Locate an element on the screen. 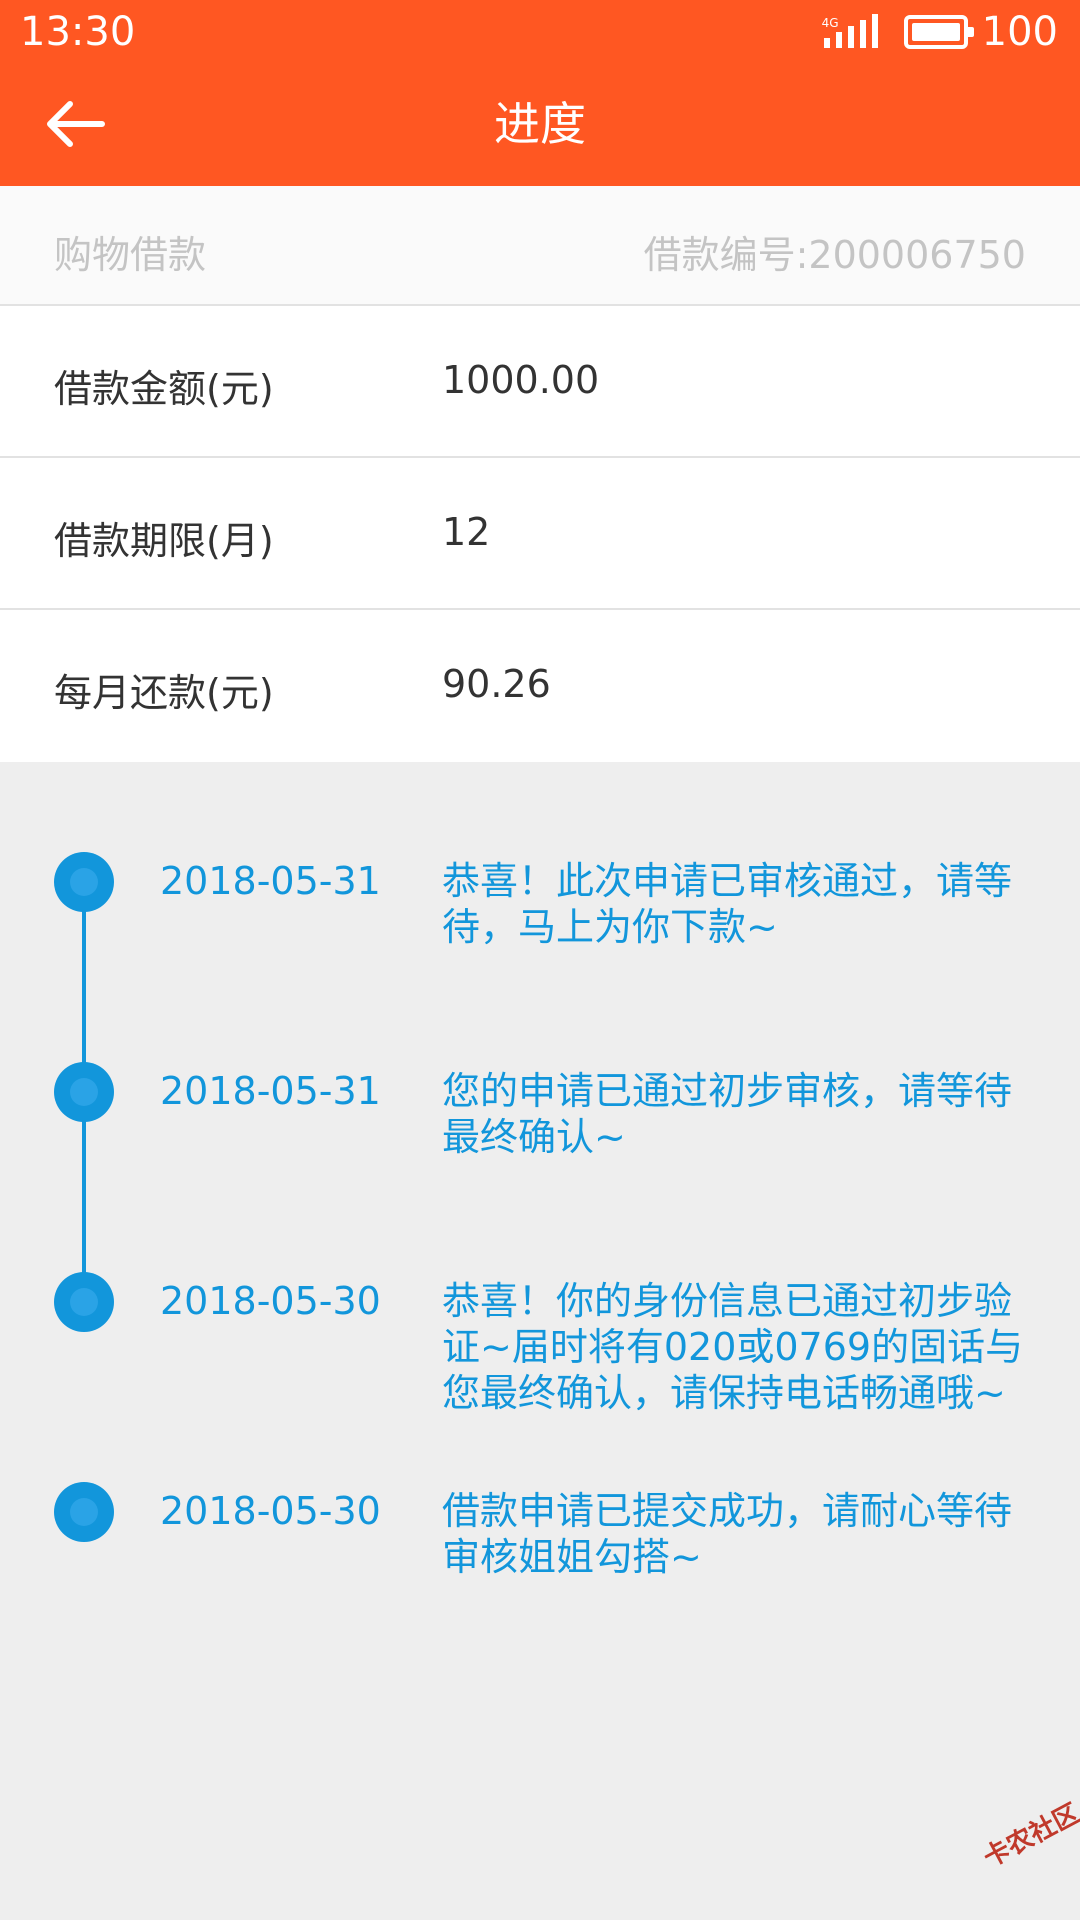 The height and width of the screenshot is (1920, 1080). network-type: 4G is located at coordinates (830, 23).